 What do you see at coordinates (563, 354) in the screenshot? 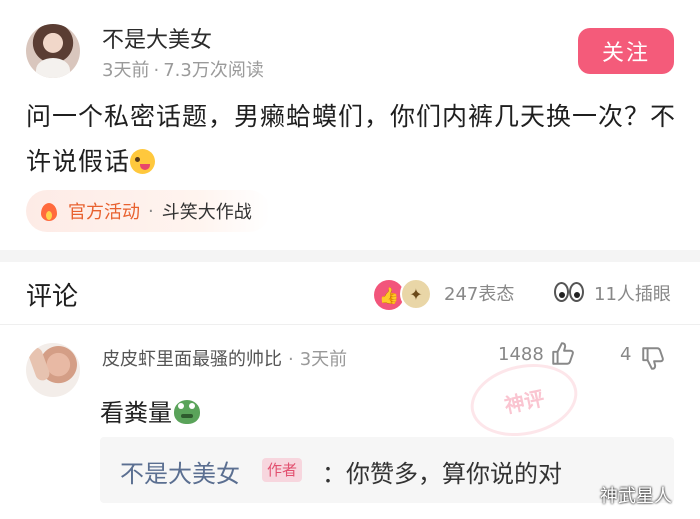
I see `thumbs-up-icon` at bounding box center [563, 354].